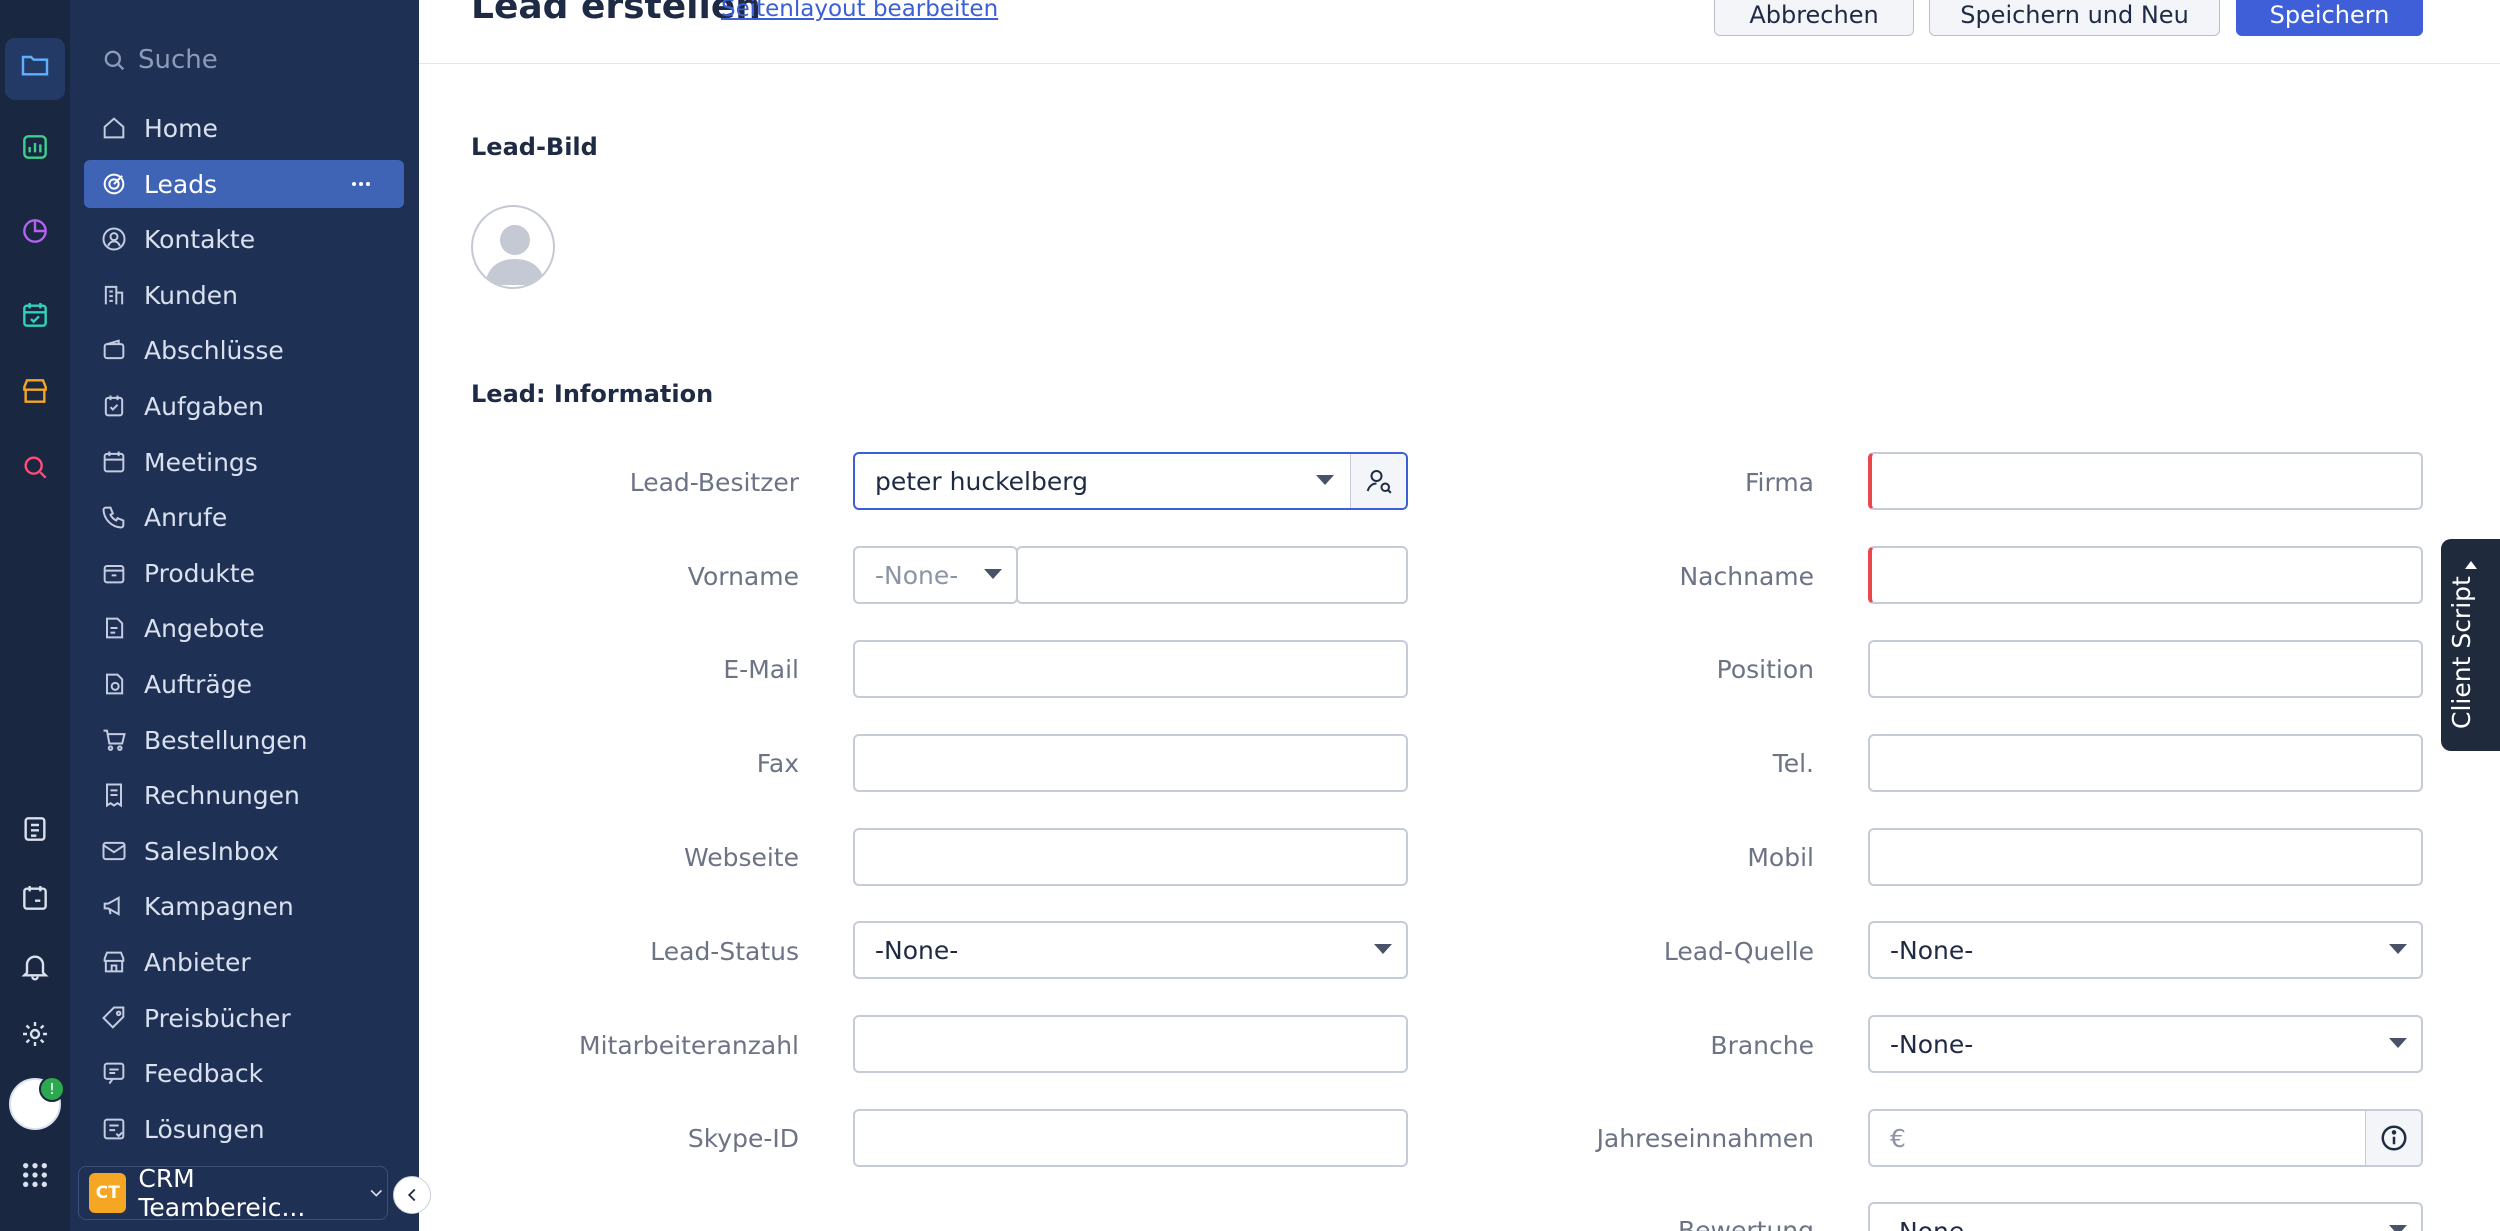 This screenshot has width=2500, height=1231. What do you see at coordinates (2145, 575) in the screenshot?
I see `last-name-input` at bounding box center [2145, 575].